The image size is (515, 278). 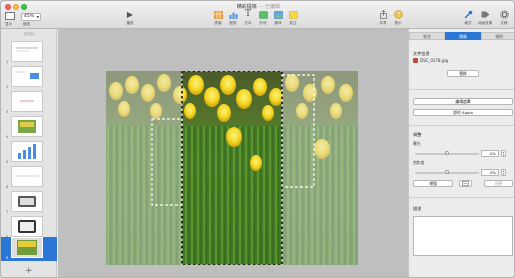 I want to click on chart-button: 图表, so click(x=233, y=18).